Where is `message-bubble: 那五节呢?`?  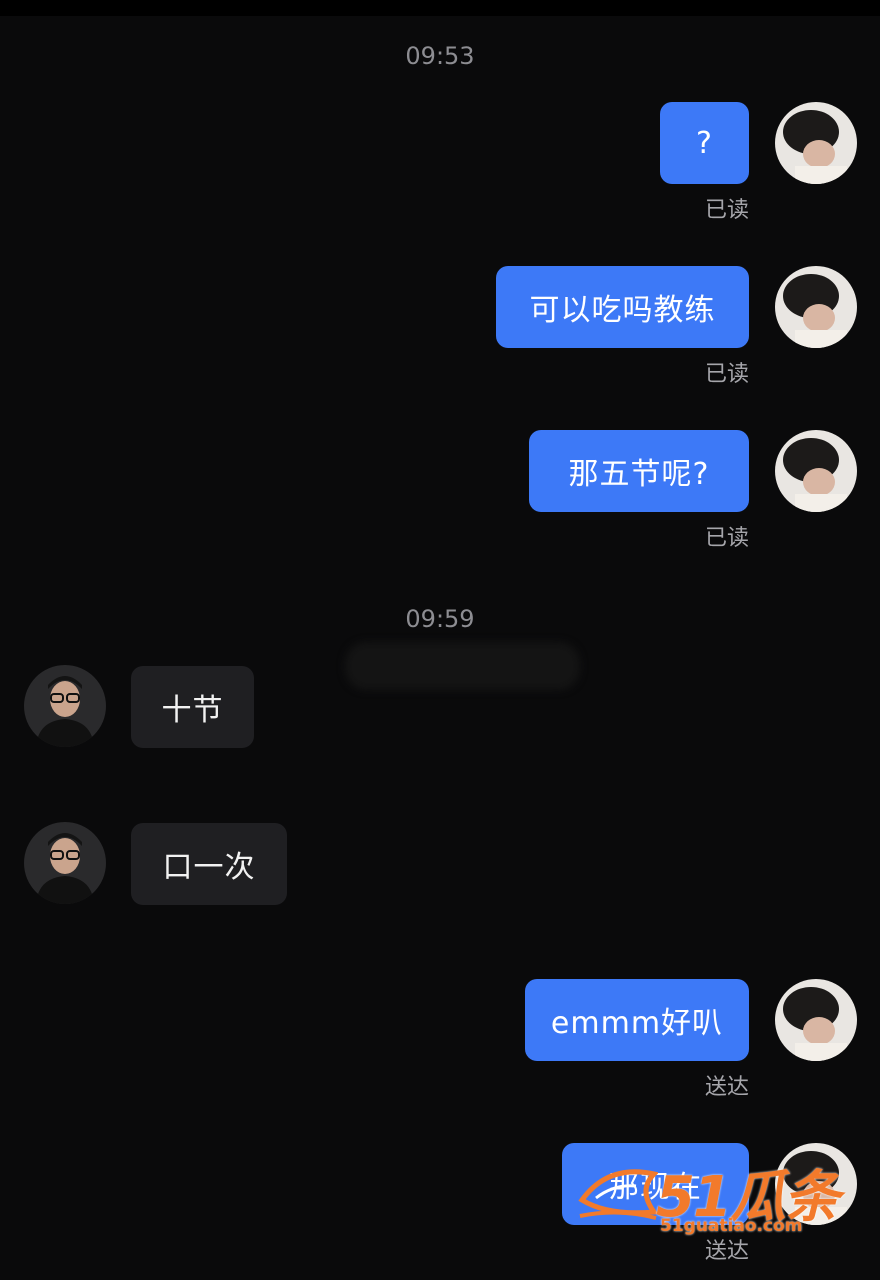
message-bubble: 那五节呢? is located at coordinates (639, 471).